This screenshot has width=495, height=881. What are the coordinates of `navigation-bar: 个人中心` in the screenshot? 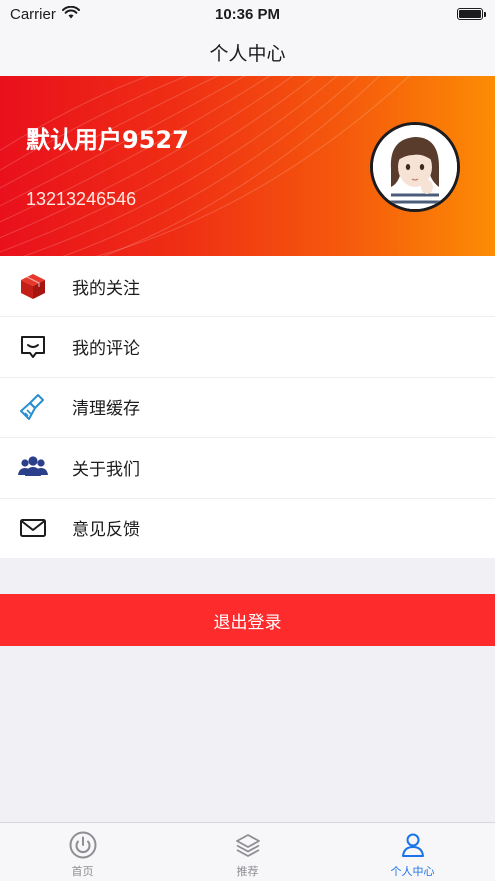 It's located at (247, 52).